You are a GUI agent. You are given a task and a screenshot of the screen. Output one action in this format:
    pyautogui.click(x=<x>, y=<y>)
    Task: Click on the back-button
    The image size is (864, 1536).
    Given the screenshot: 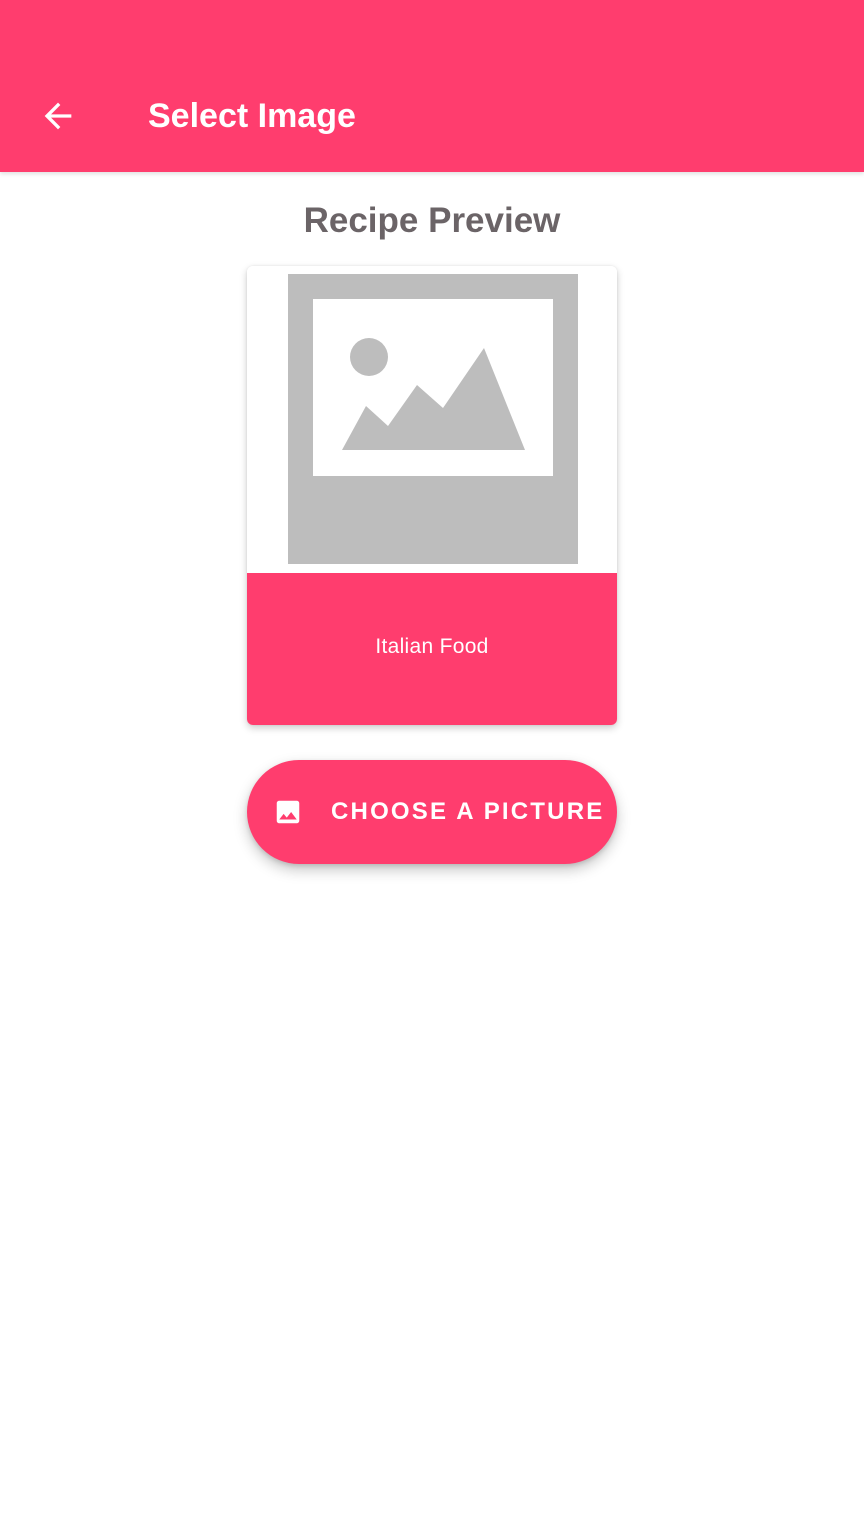 What is the action you would take?
    pyautogui.click(x=58, y=116)
    